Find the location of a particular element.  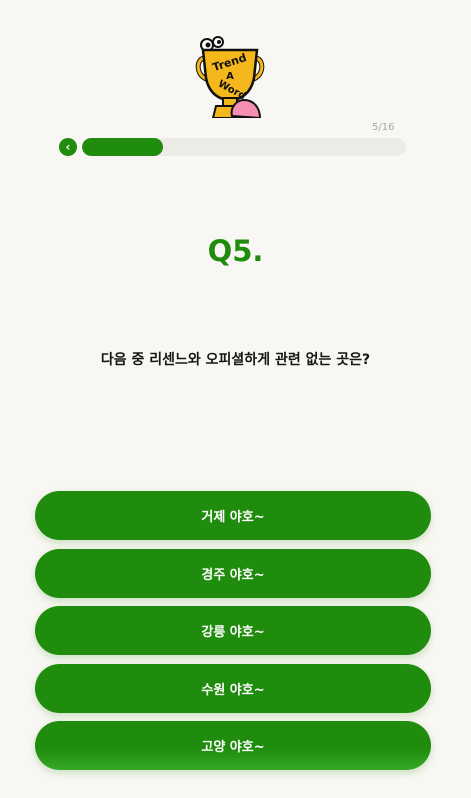

answer-option: 수원 야호~ is located at coordinates (233, 688).